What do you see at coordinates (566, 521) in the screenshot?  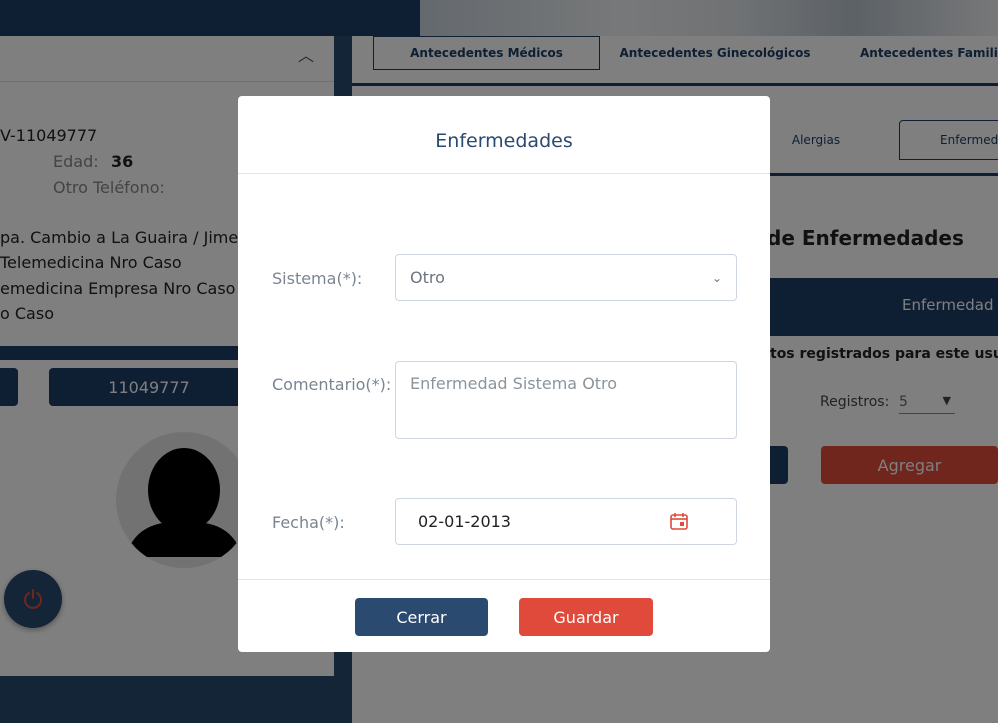 I see `fecha-input: 02-01-2013` at bounding box center [566, 521].